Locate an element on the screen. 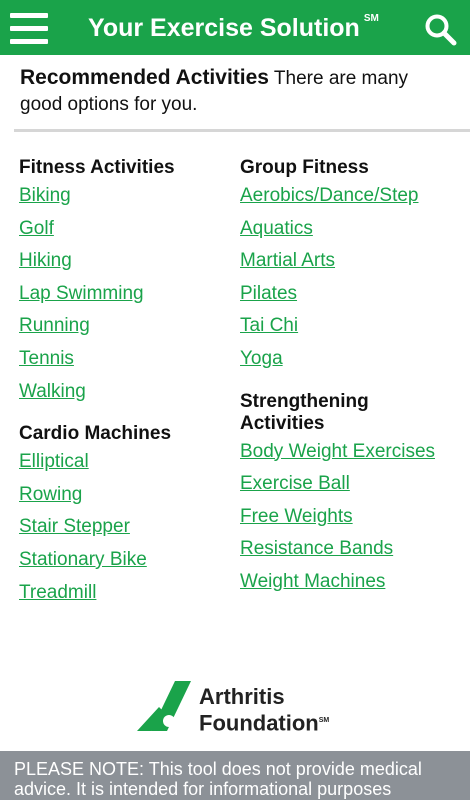  activity-link: Aerobics/Dance/Step is located at coordinates (329, 195).